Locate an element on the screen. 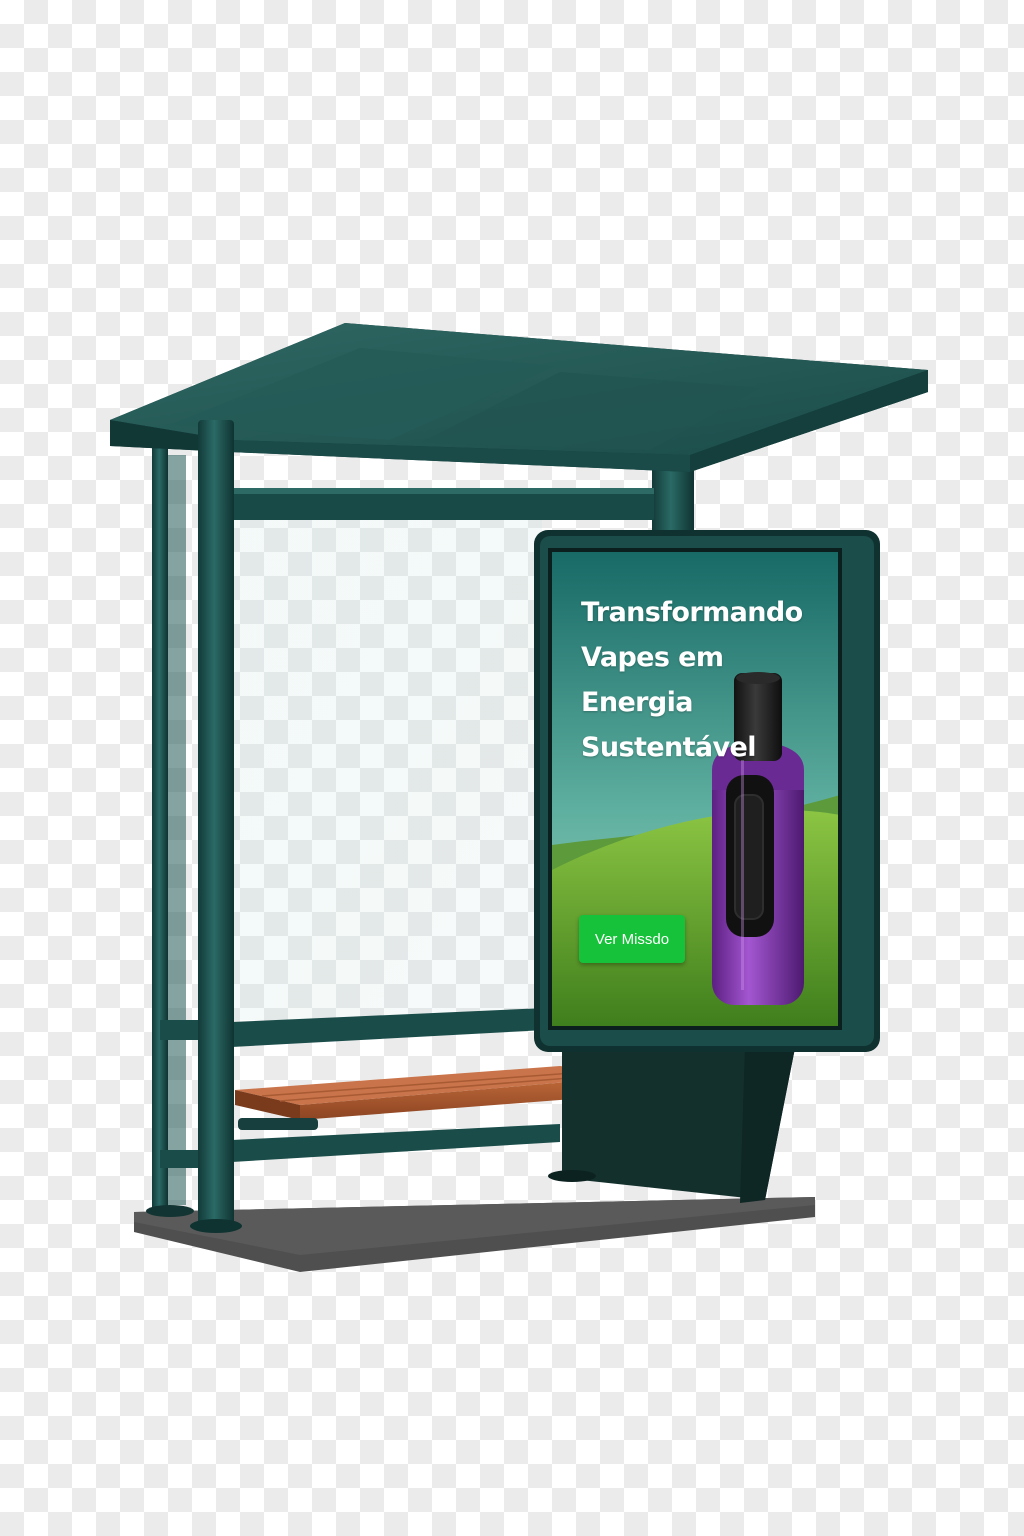  ver-missdo-button: Ver Missdo is located at coordinates (632, 939).